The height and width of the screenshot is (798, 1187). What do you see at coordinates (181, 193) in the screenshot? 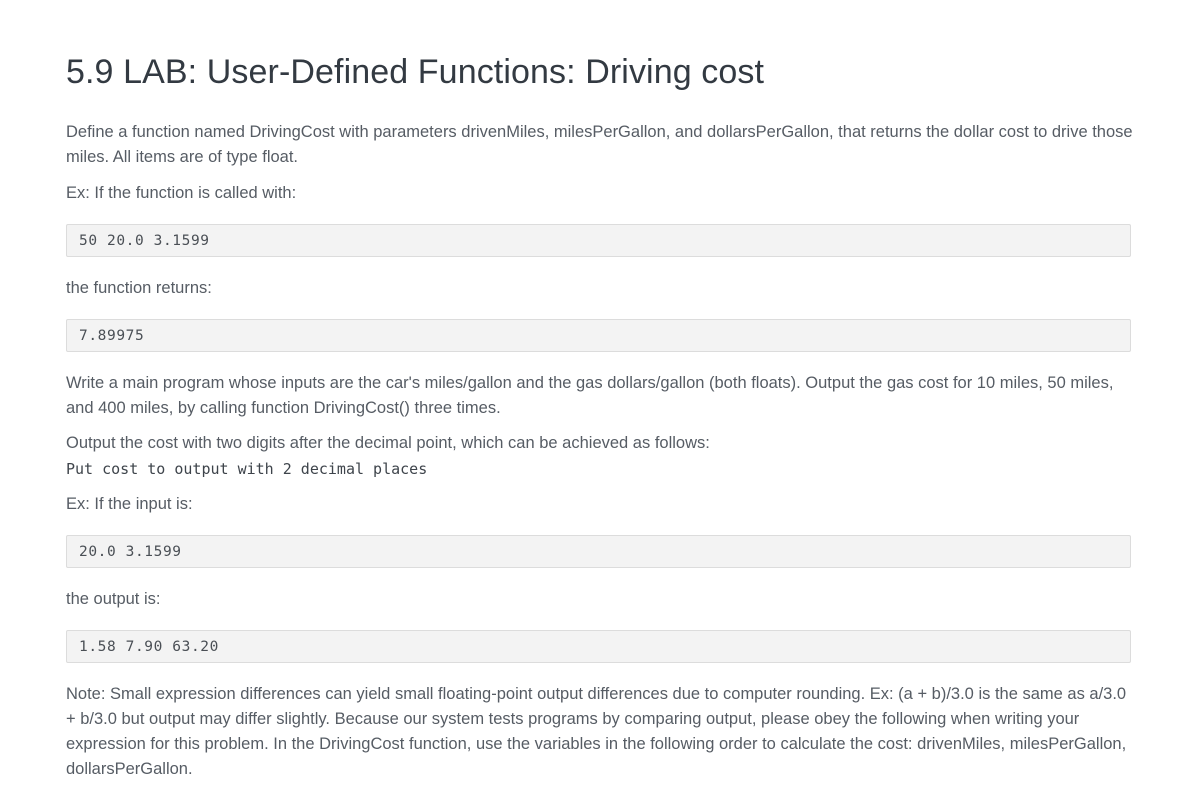
I see `example-call-label: Ex: If the function is called with:` at bounding box center [181, 193].